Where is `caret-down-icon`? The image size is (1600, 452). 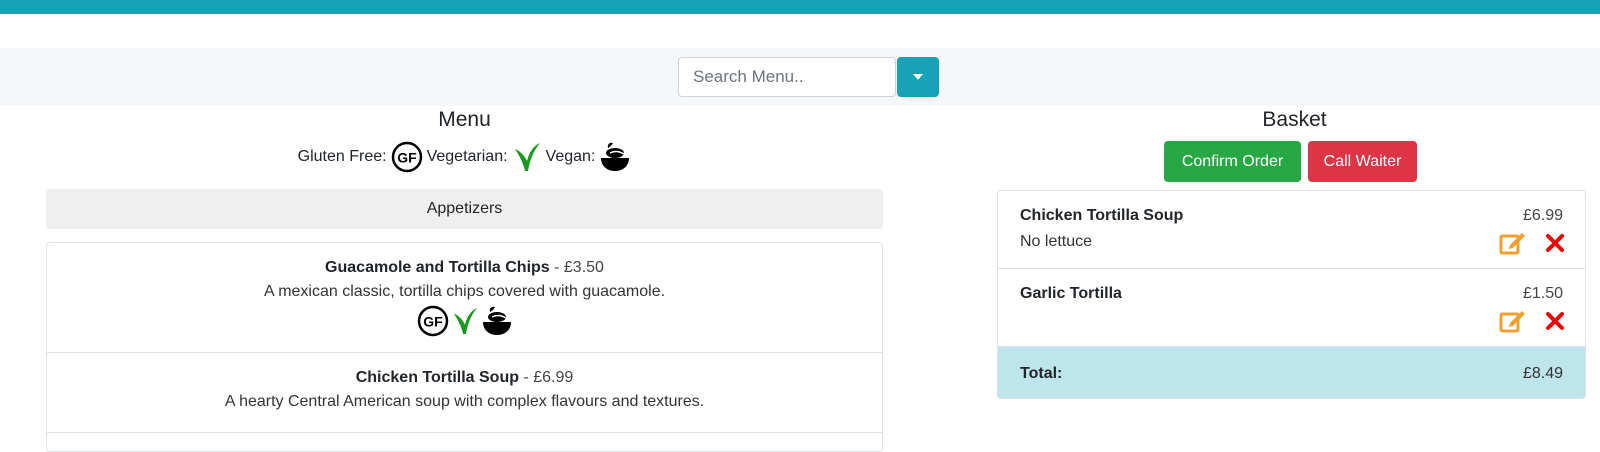
caret-down-icon is located at coordinates (918, 77).